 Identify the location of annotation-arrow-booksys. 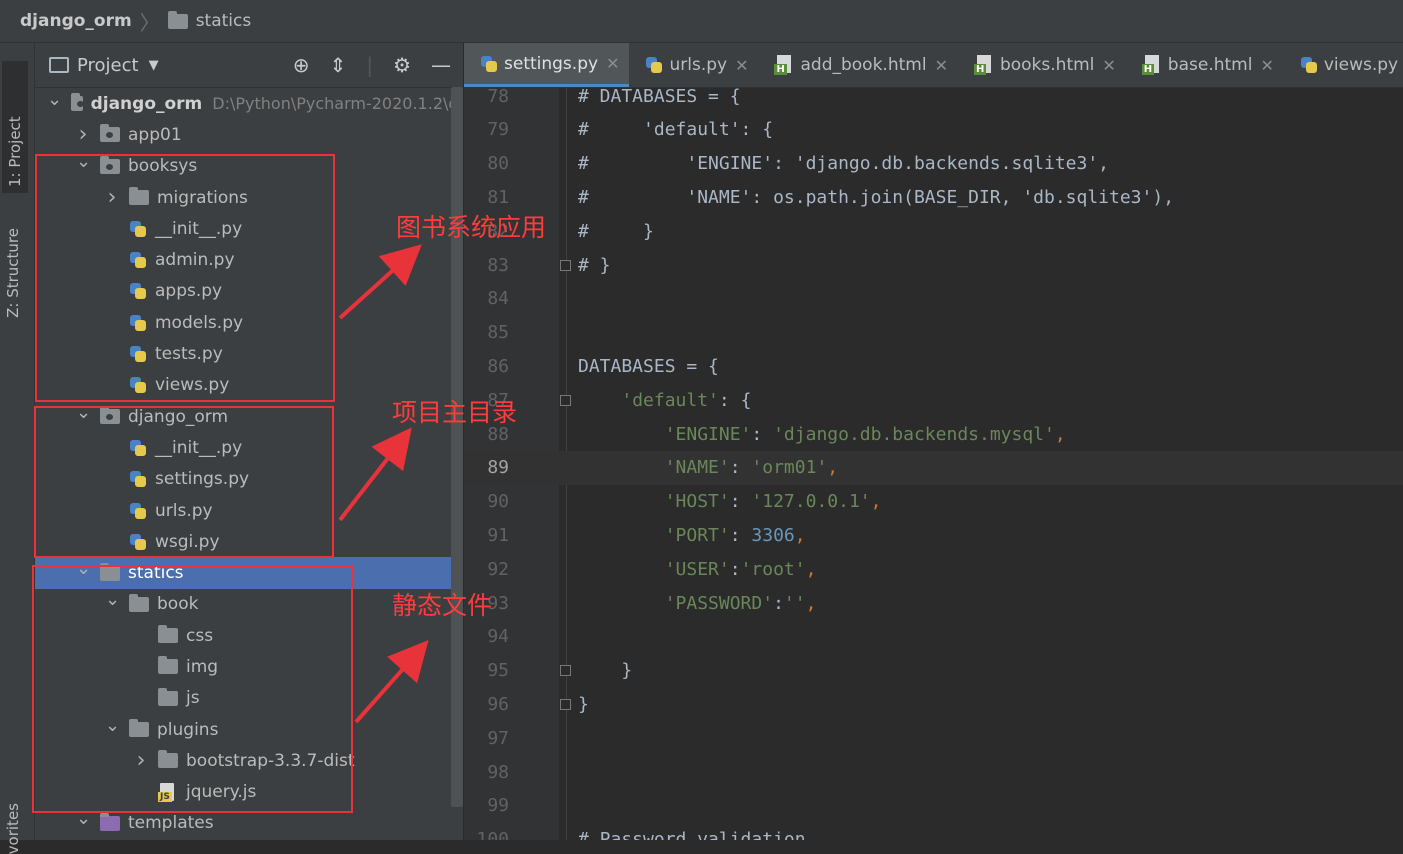
(380, 282).